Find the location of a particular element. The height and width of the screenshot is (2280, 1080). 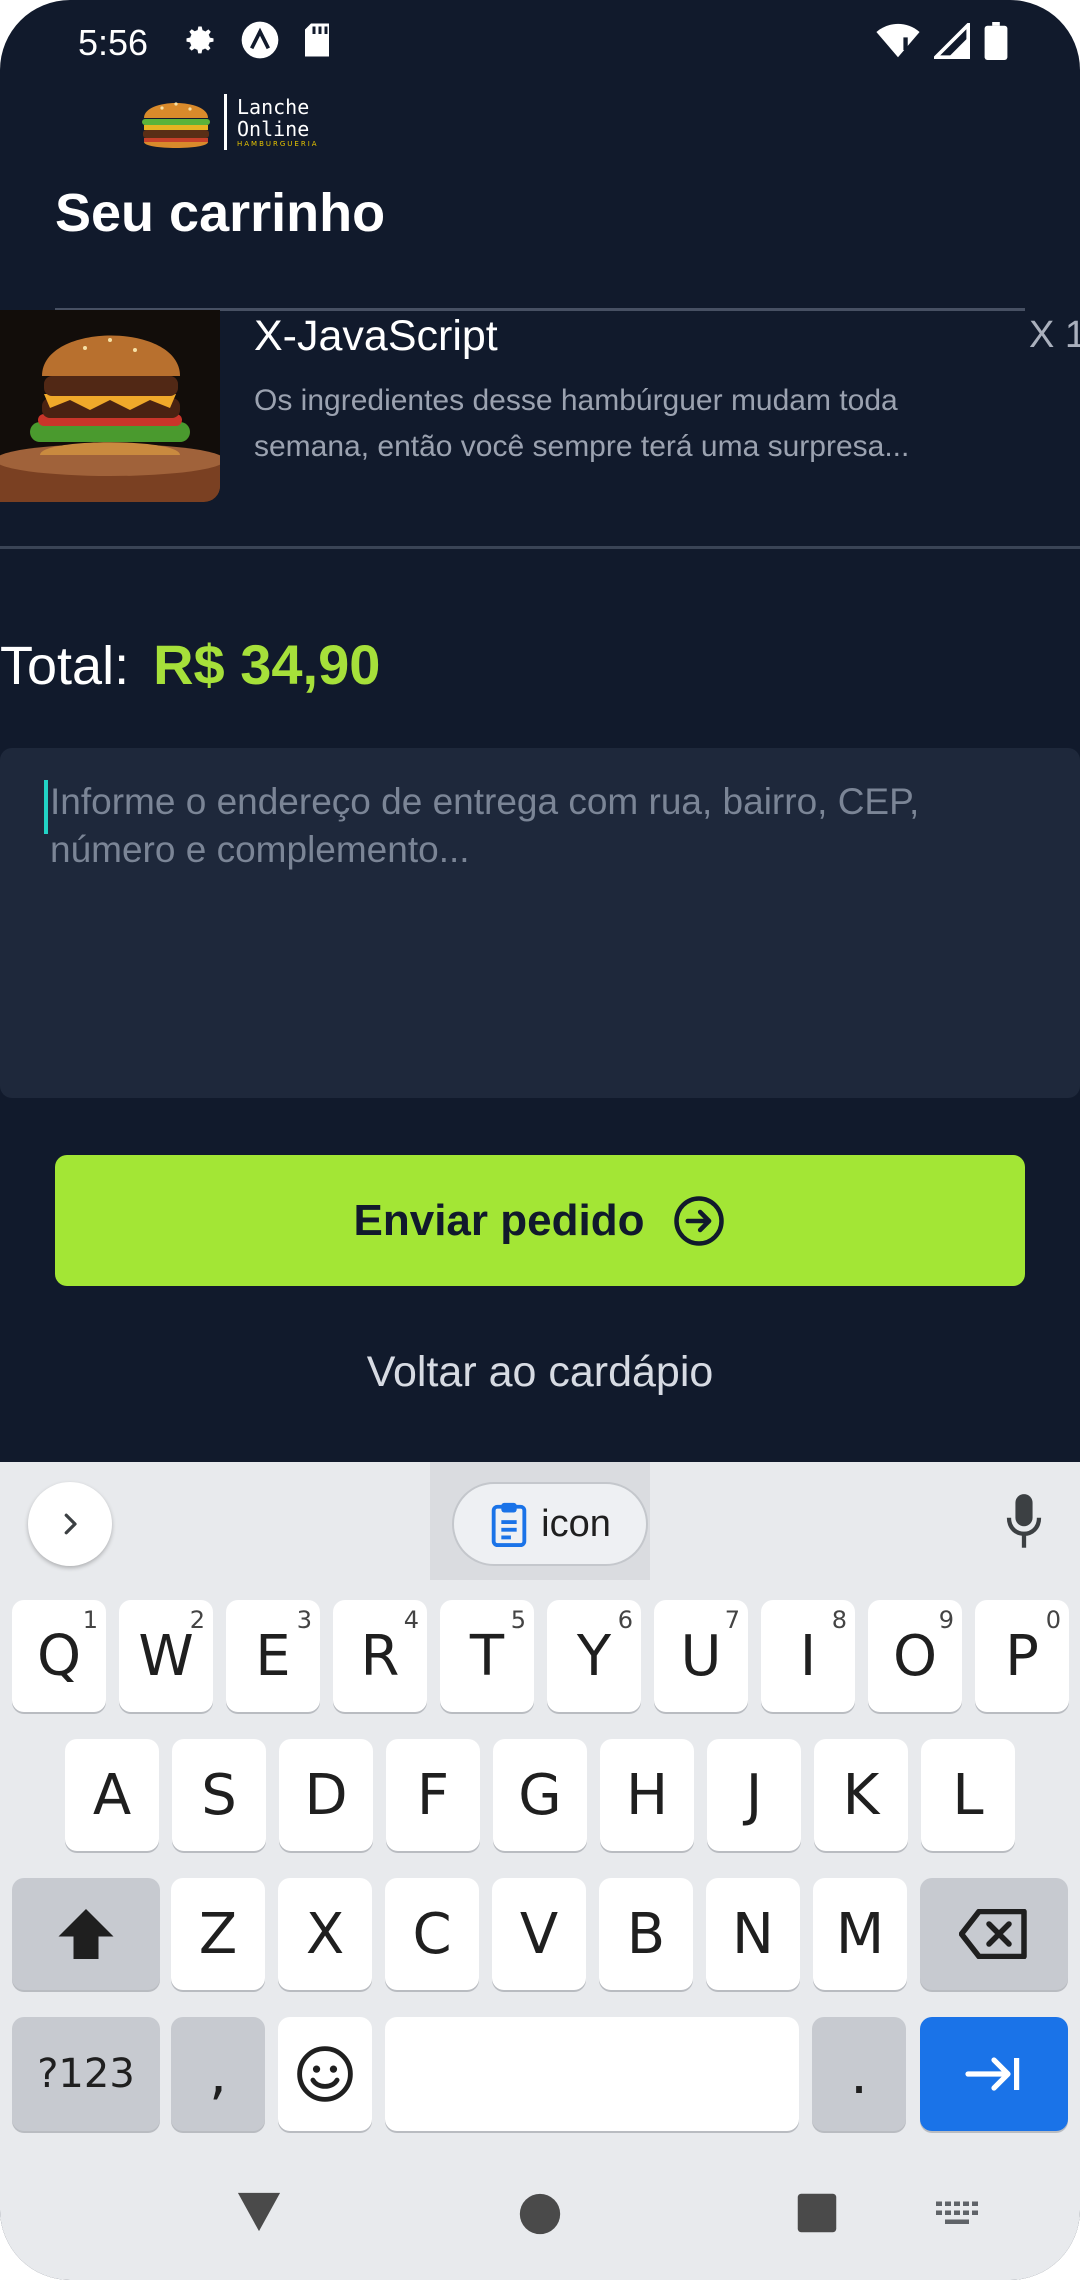

key-g: G is located at coordinates (540, 1795).